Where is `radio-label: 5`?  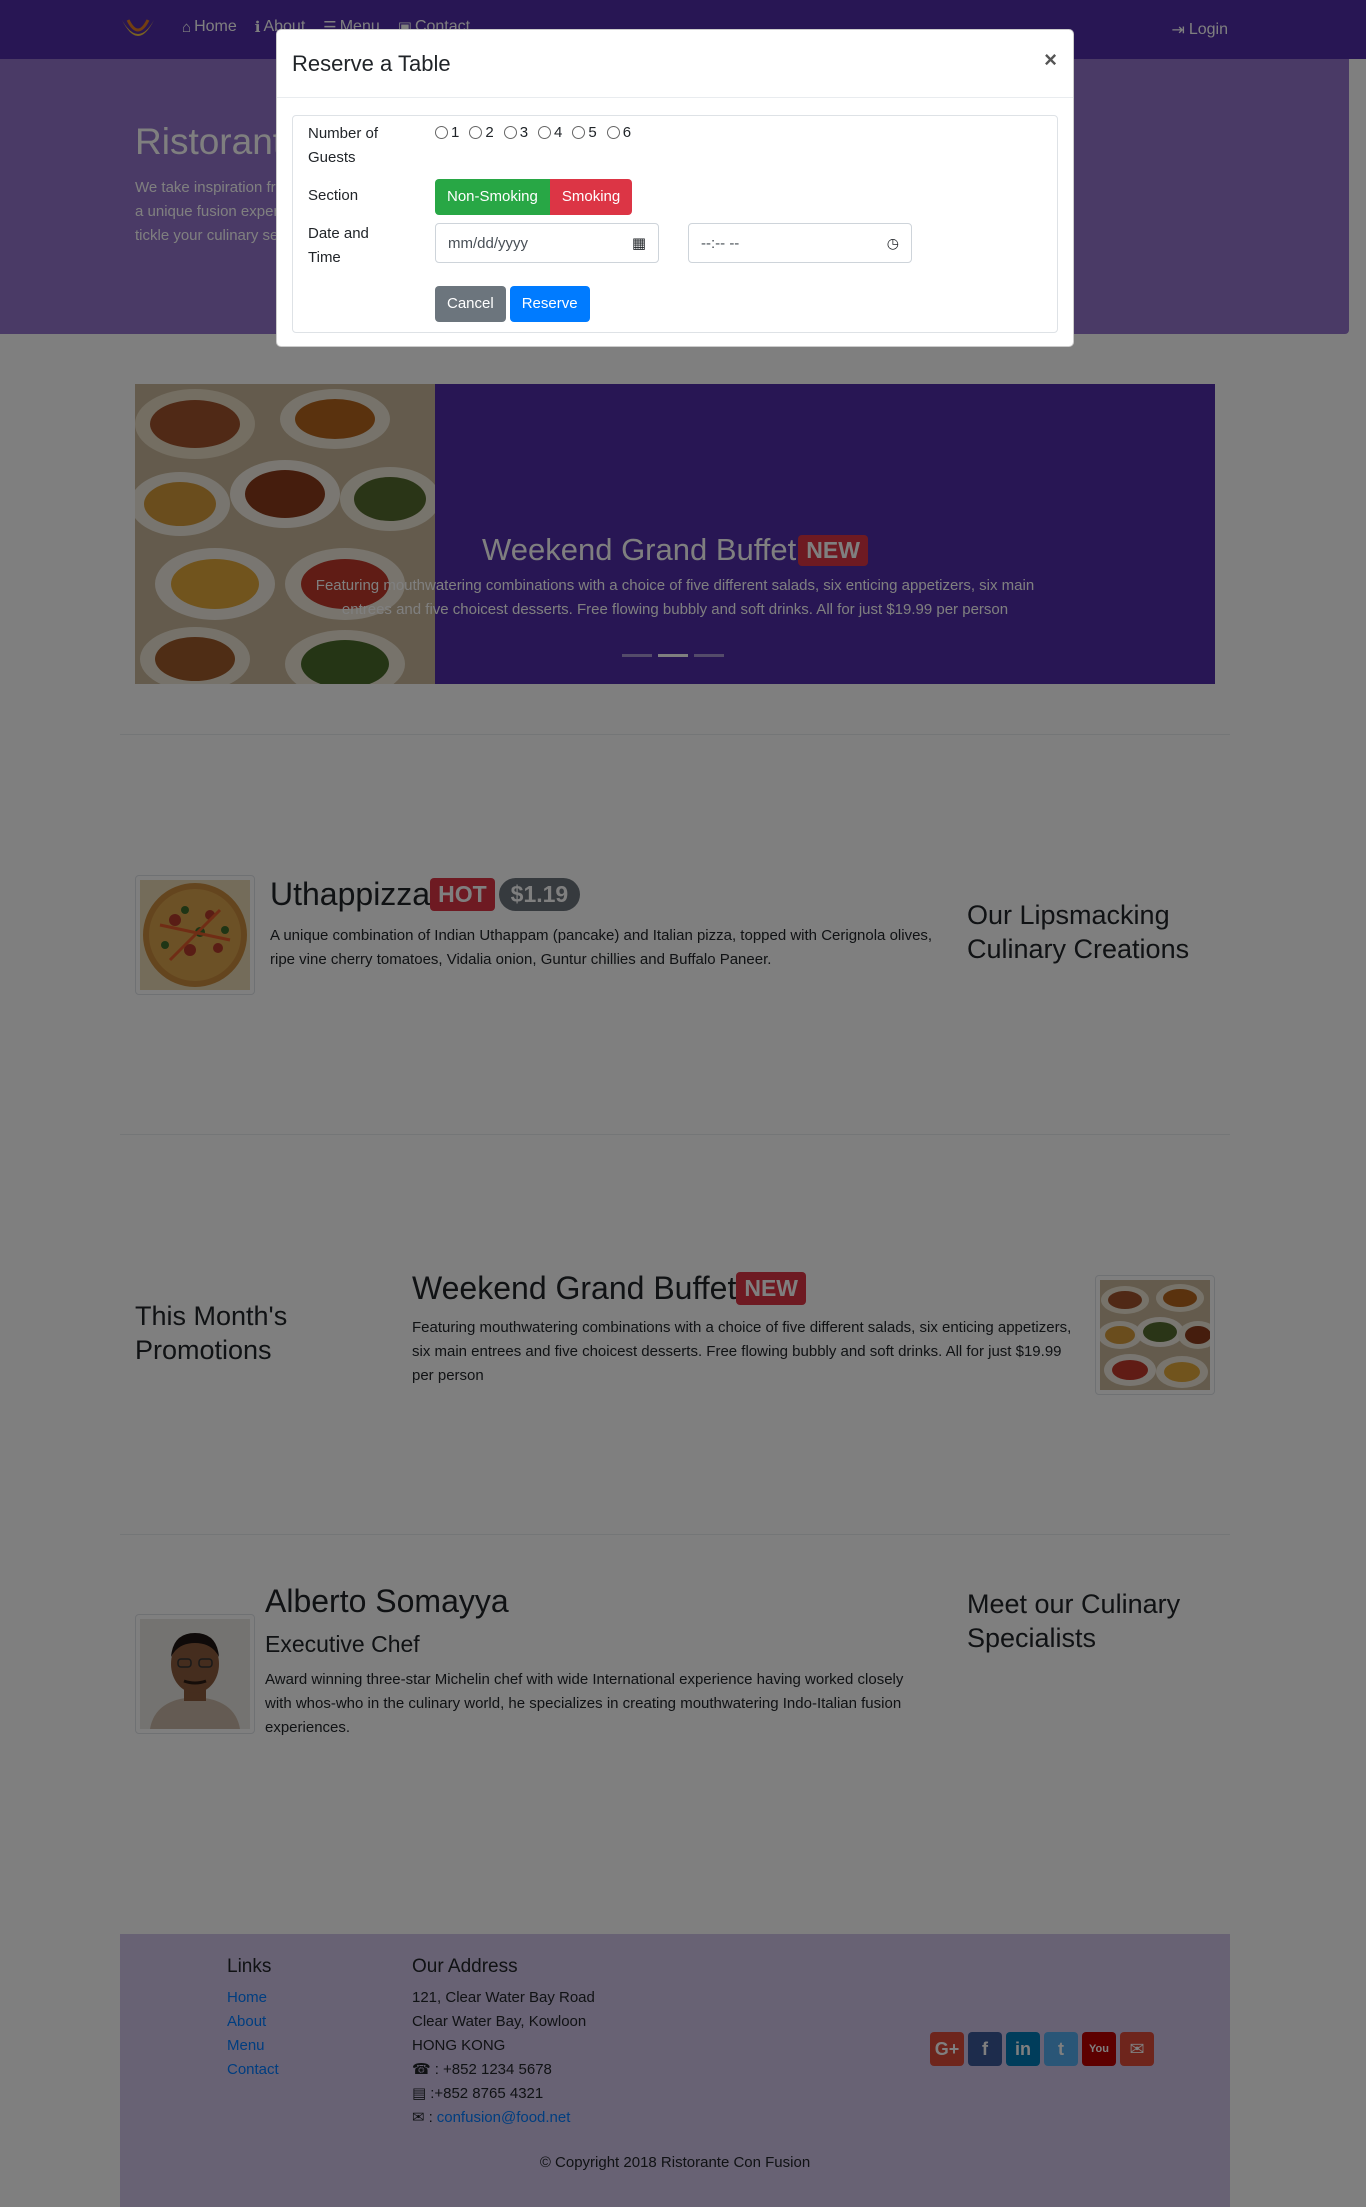 radio-label: 5 is located at coordinates (592, 132).